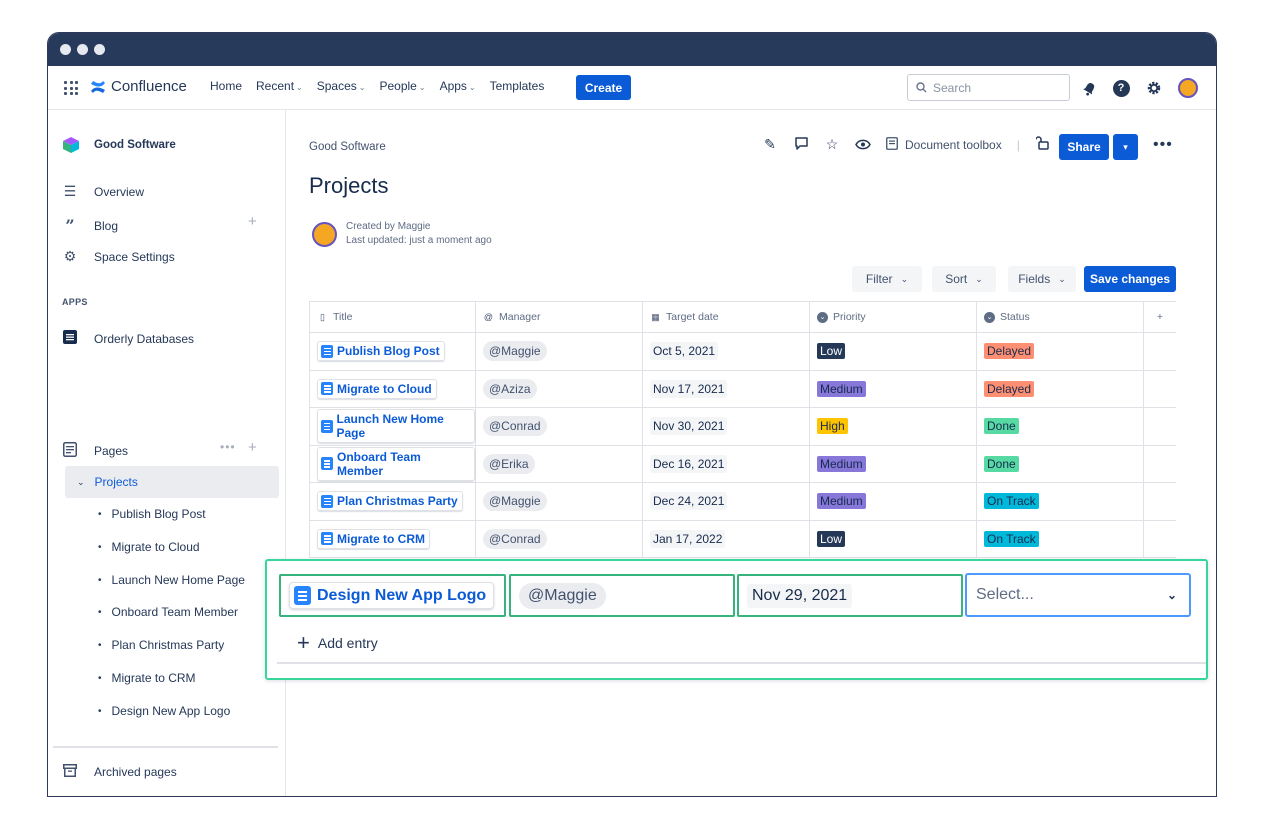  Describe the element at coordinates (90, 225) in the screenshot. I see `sidebar-item-blog: ” Blog` at that location.